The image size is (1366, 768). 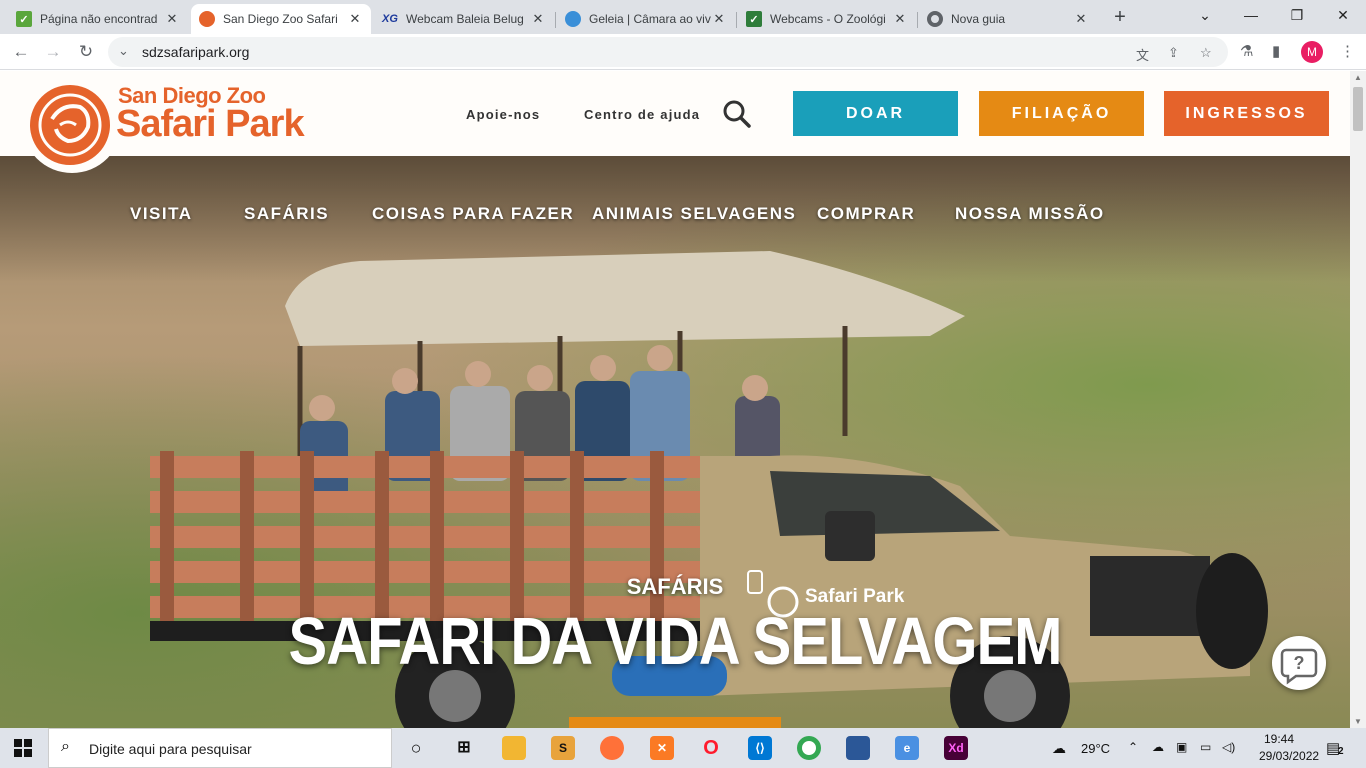 I want to click on help-chat-button: ?, so click(x=1299, y=663).